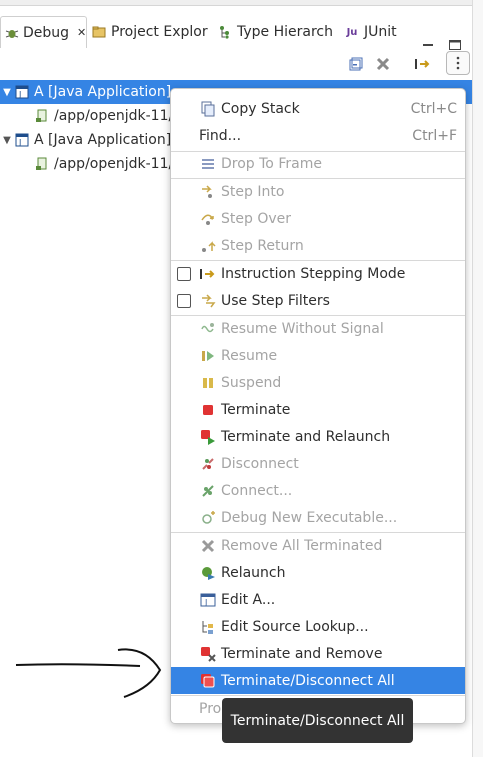 The width and height of the screenshot is (483, 757). I want to click on debug-new-executable-icon, so click(208, 518).